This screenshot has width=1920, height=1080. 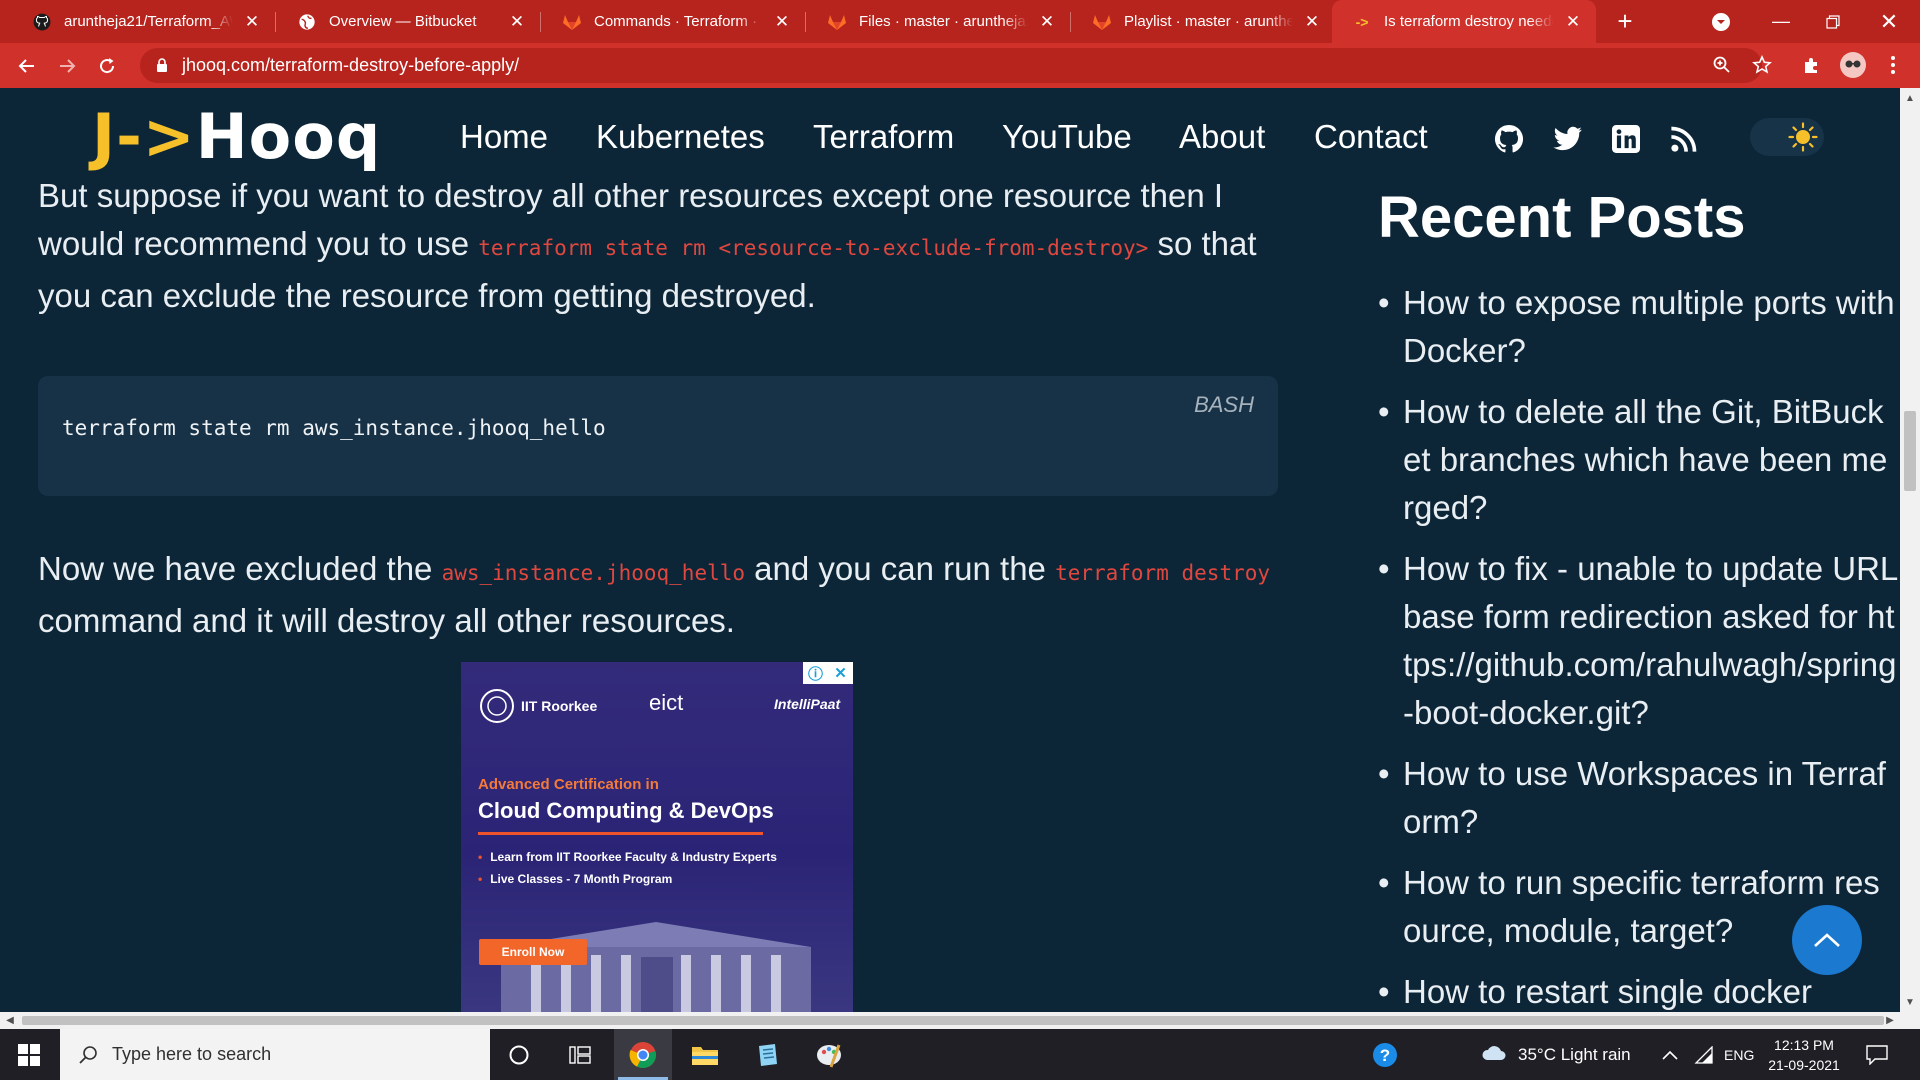 What do you see at coordinates (620, 833) in the screenshot?
I see `ad-divider` at bounding box center [620, 833].